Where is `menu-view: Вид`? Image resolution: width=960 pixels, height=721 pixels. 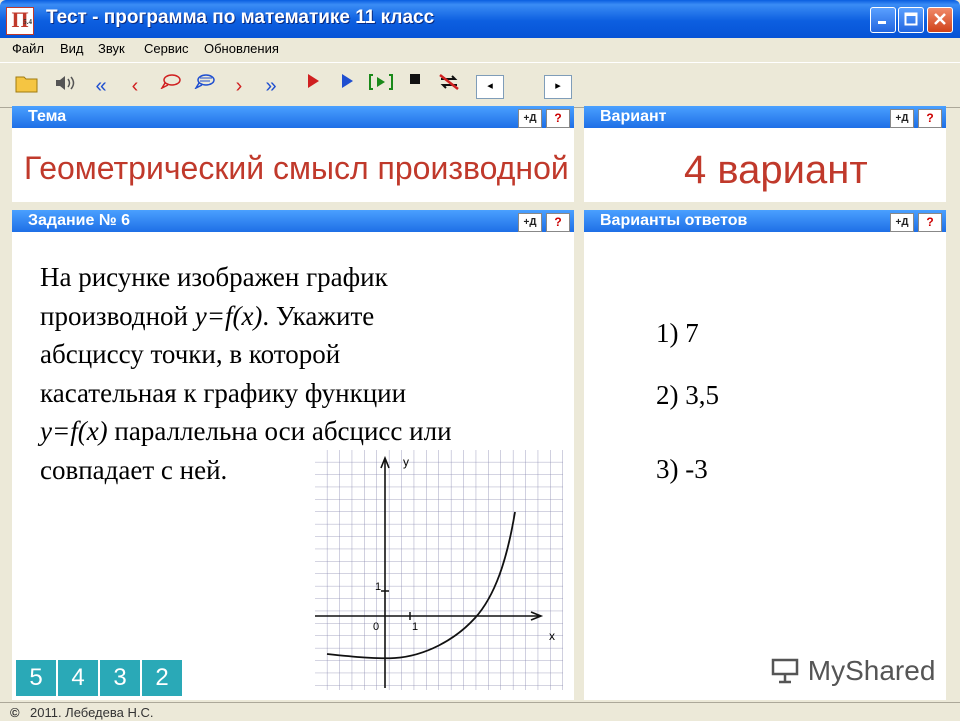 menu-view: Вид is located at coordinates (72, 48).